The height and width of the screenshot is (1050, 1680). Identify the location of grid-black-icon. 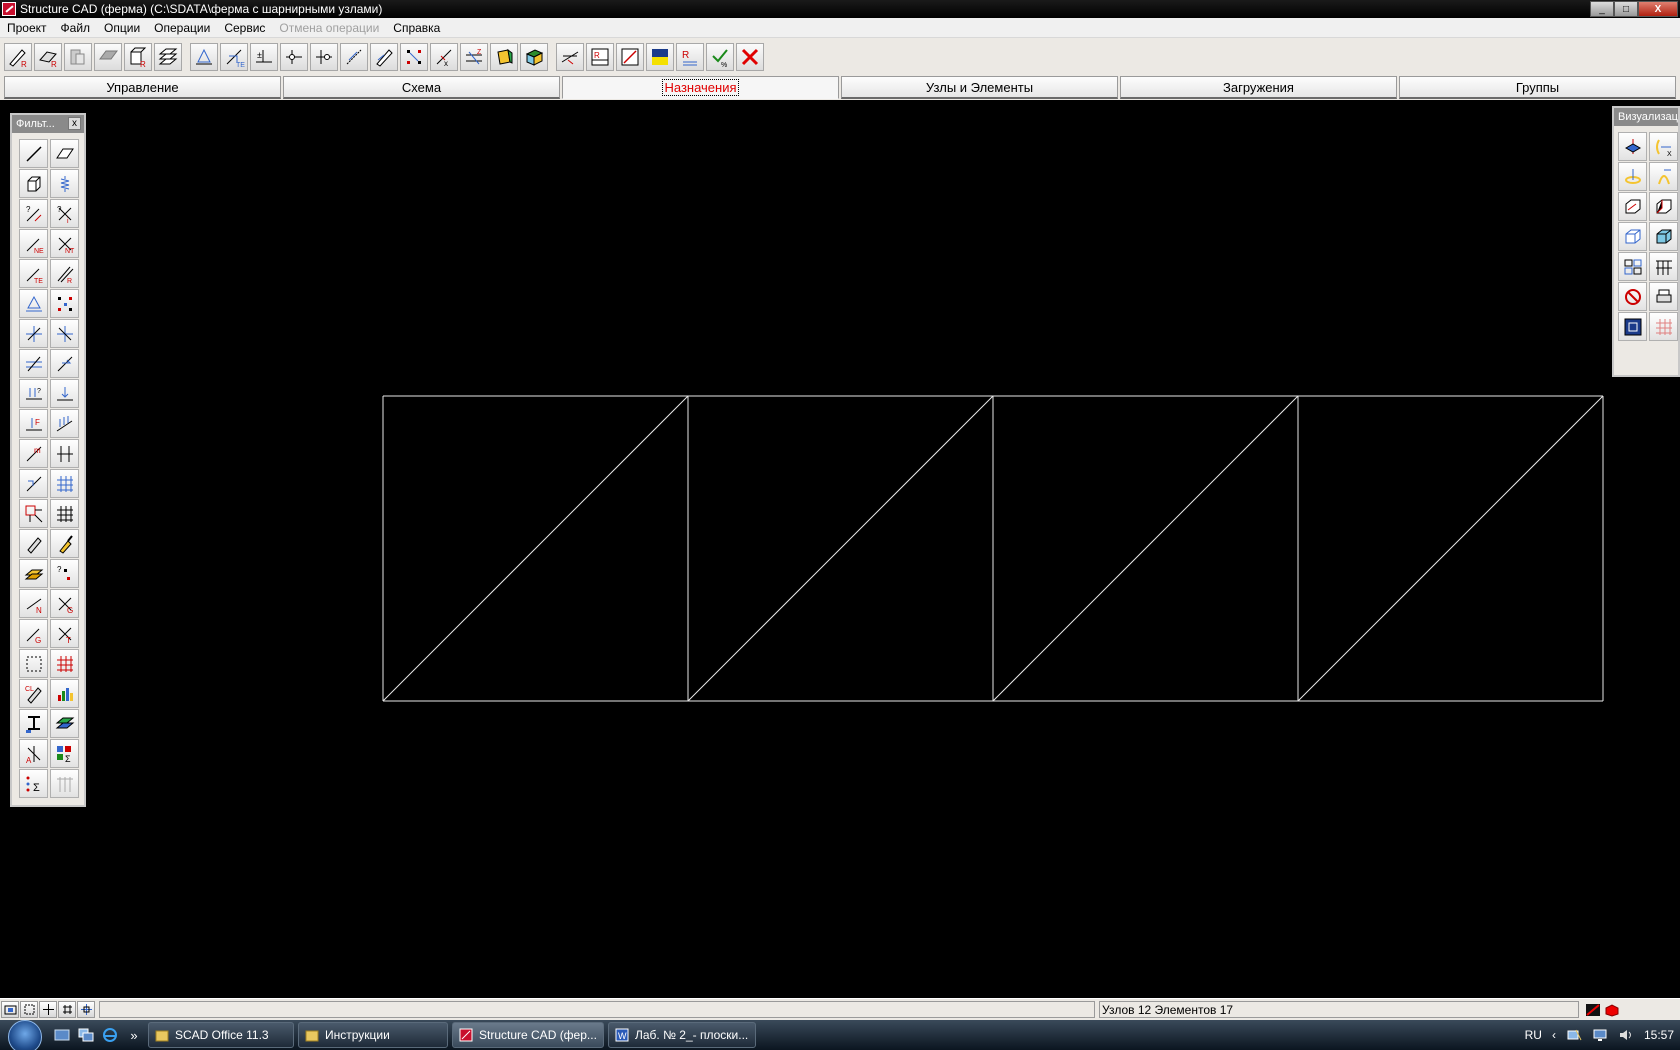
(64, 513).